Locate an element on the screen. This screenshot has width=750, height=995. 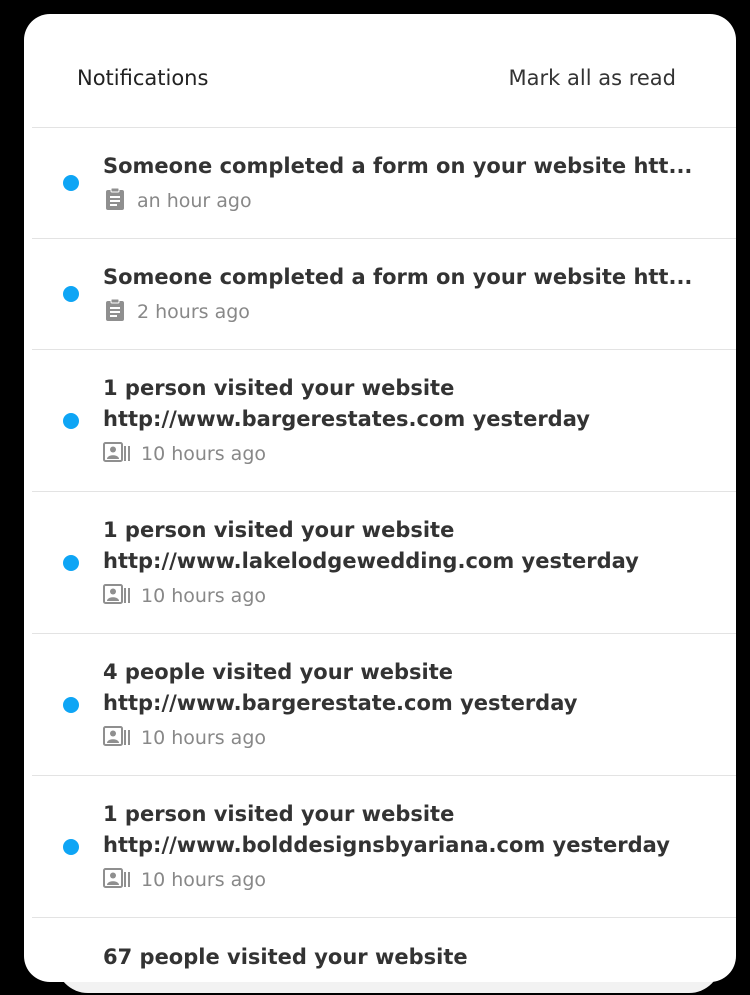
notification-meta: 2 hours ago is located at coordinates (409, 312).